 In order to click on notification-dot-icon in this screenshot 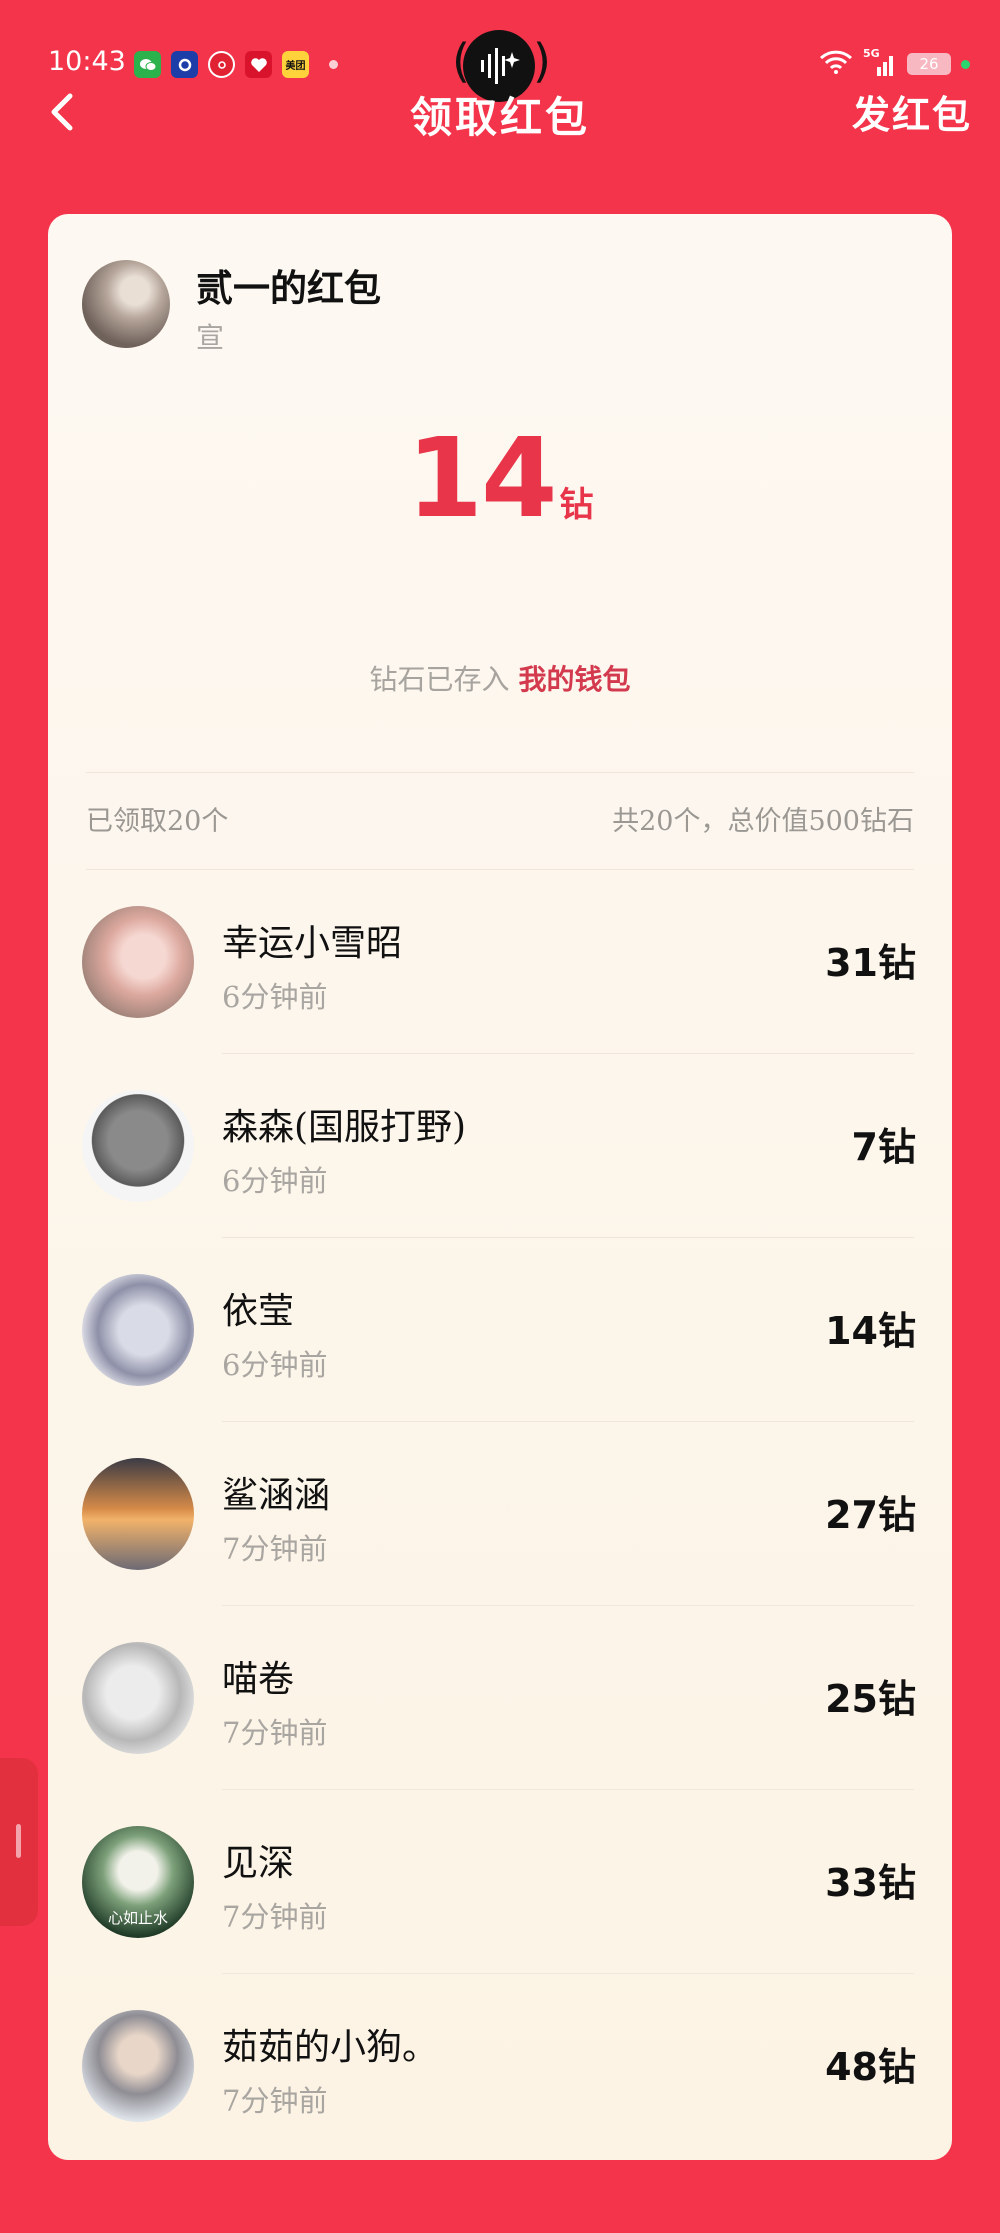, I will do `click(333, 64)`.